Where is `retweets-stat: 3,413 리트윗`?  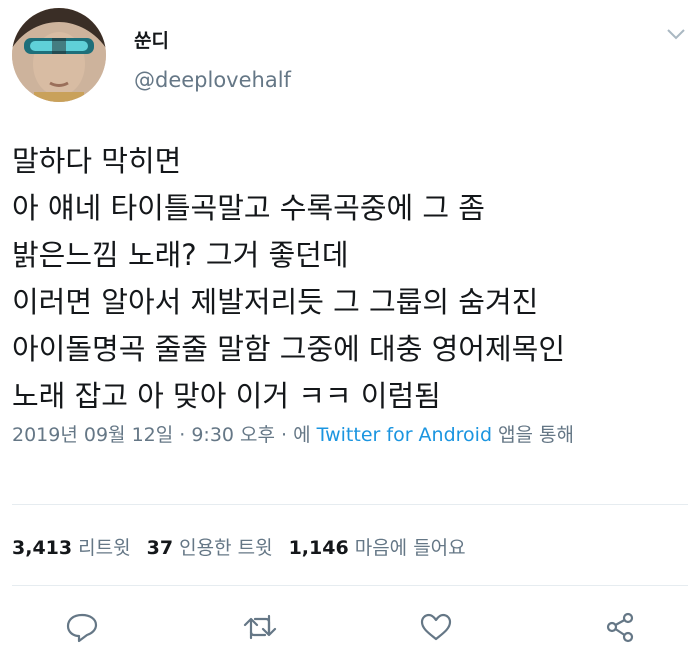
retweets-stat: 3,413 리트윗 is located at coordinates (71, 548).